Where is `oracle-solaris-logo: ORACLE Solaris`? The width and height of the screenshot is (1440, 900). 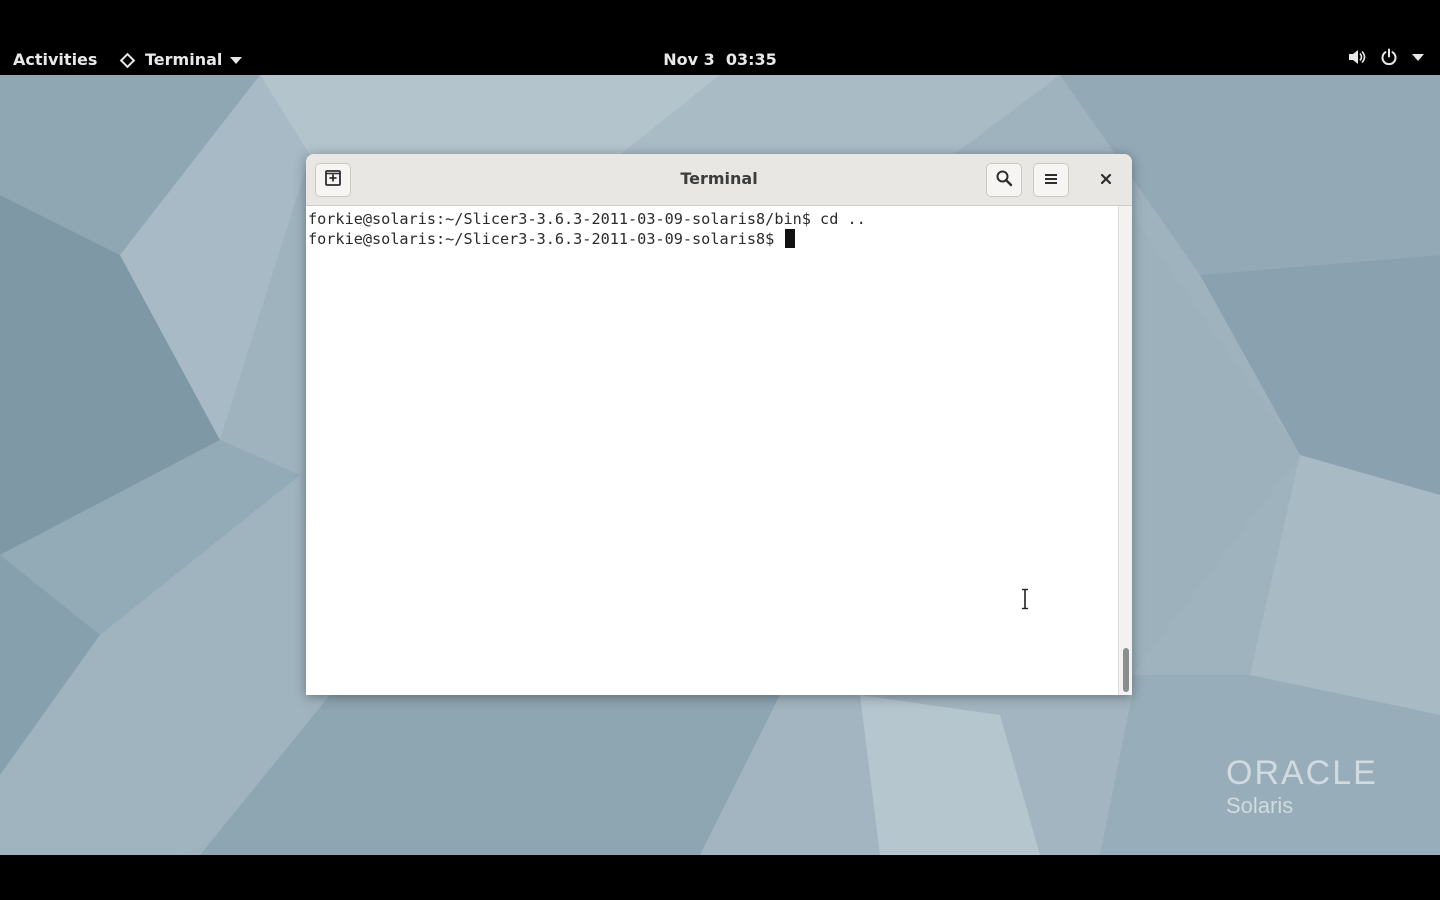
oracle-solaris-logo: ORACLE Solaris is located at coordinates (1302, 787).